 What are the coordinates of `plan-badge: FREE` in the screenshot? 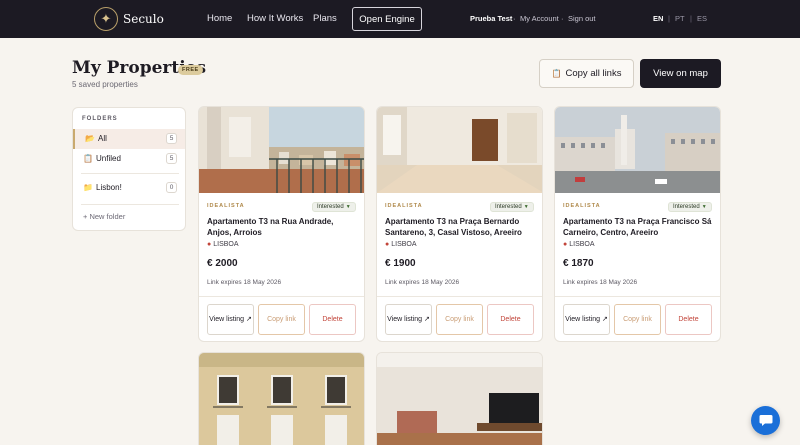 It's located at (190, 70).